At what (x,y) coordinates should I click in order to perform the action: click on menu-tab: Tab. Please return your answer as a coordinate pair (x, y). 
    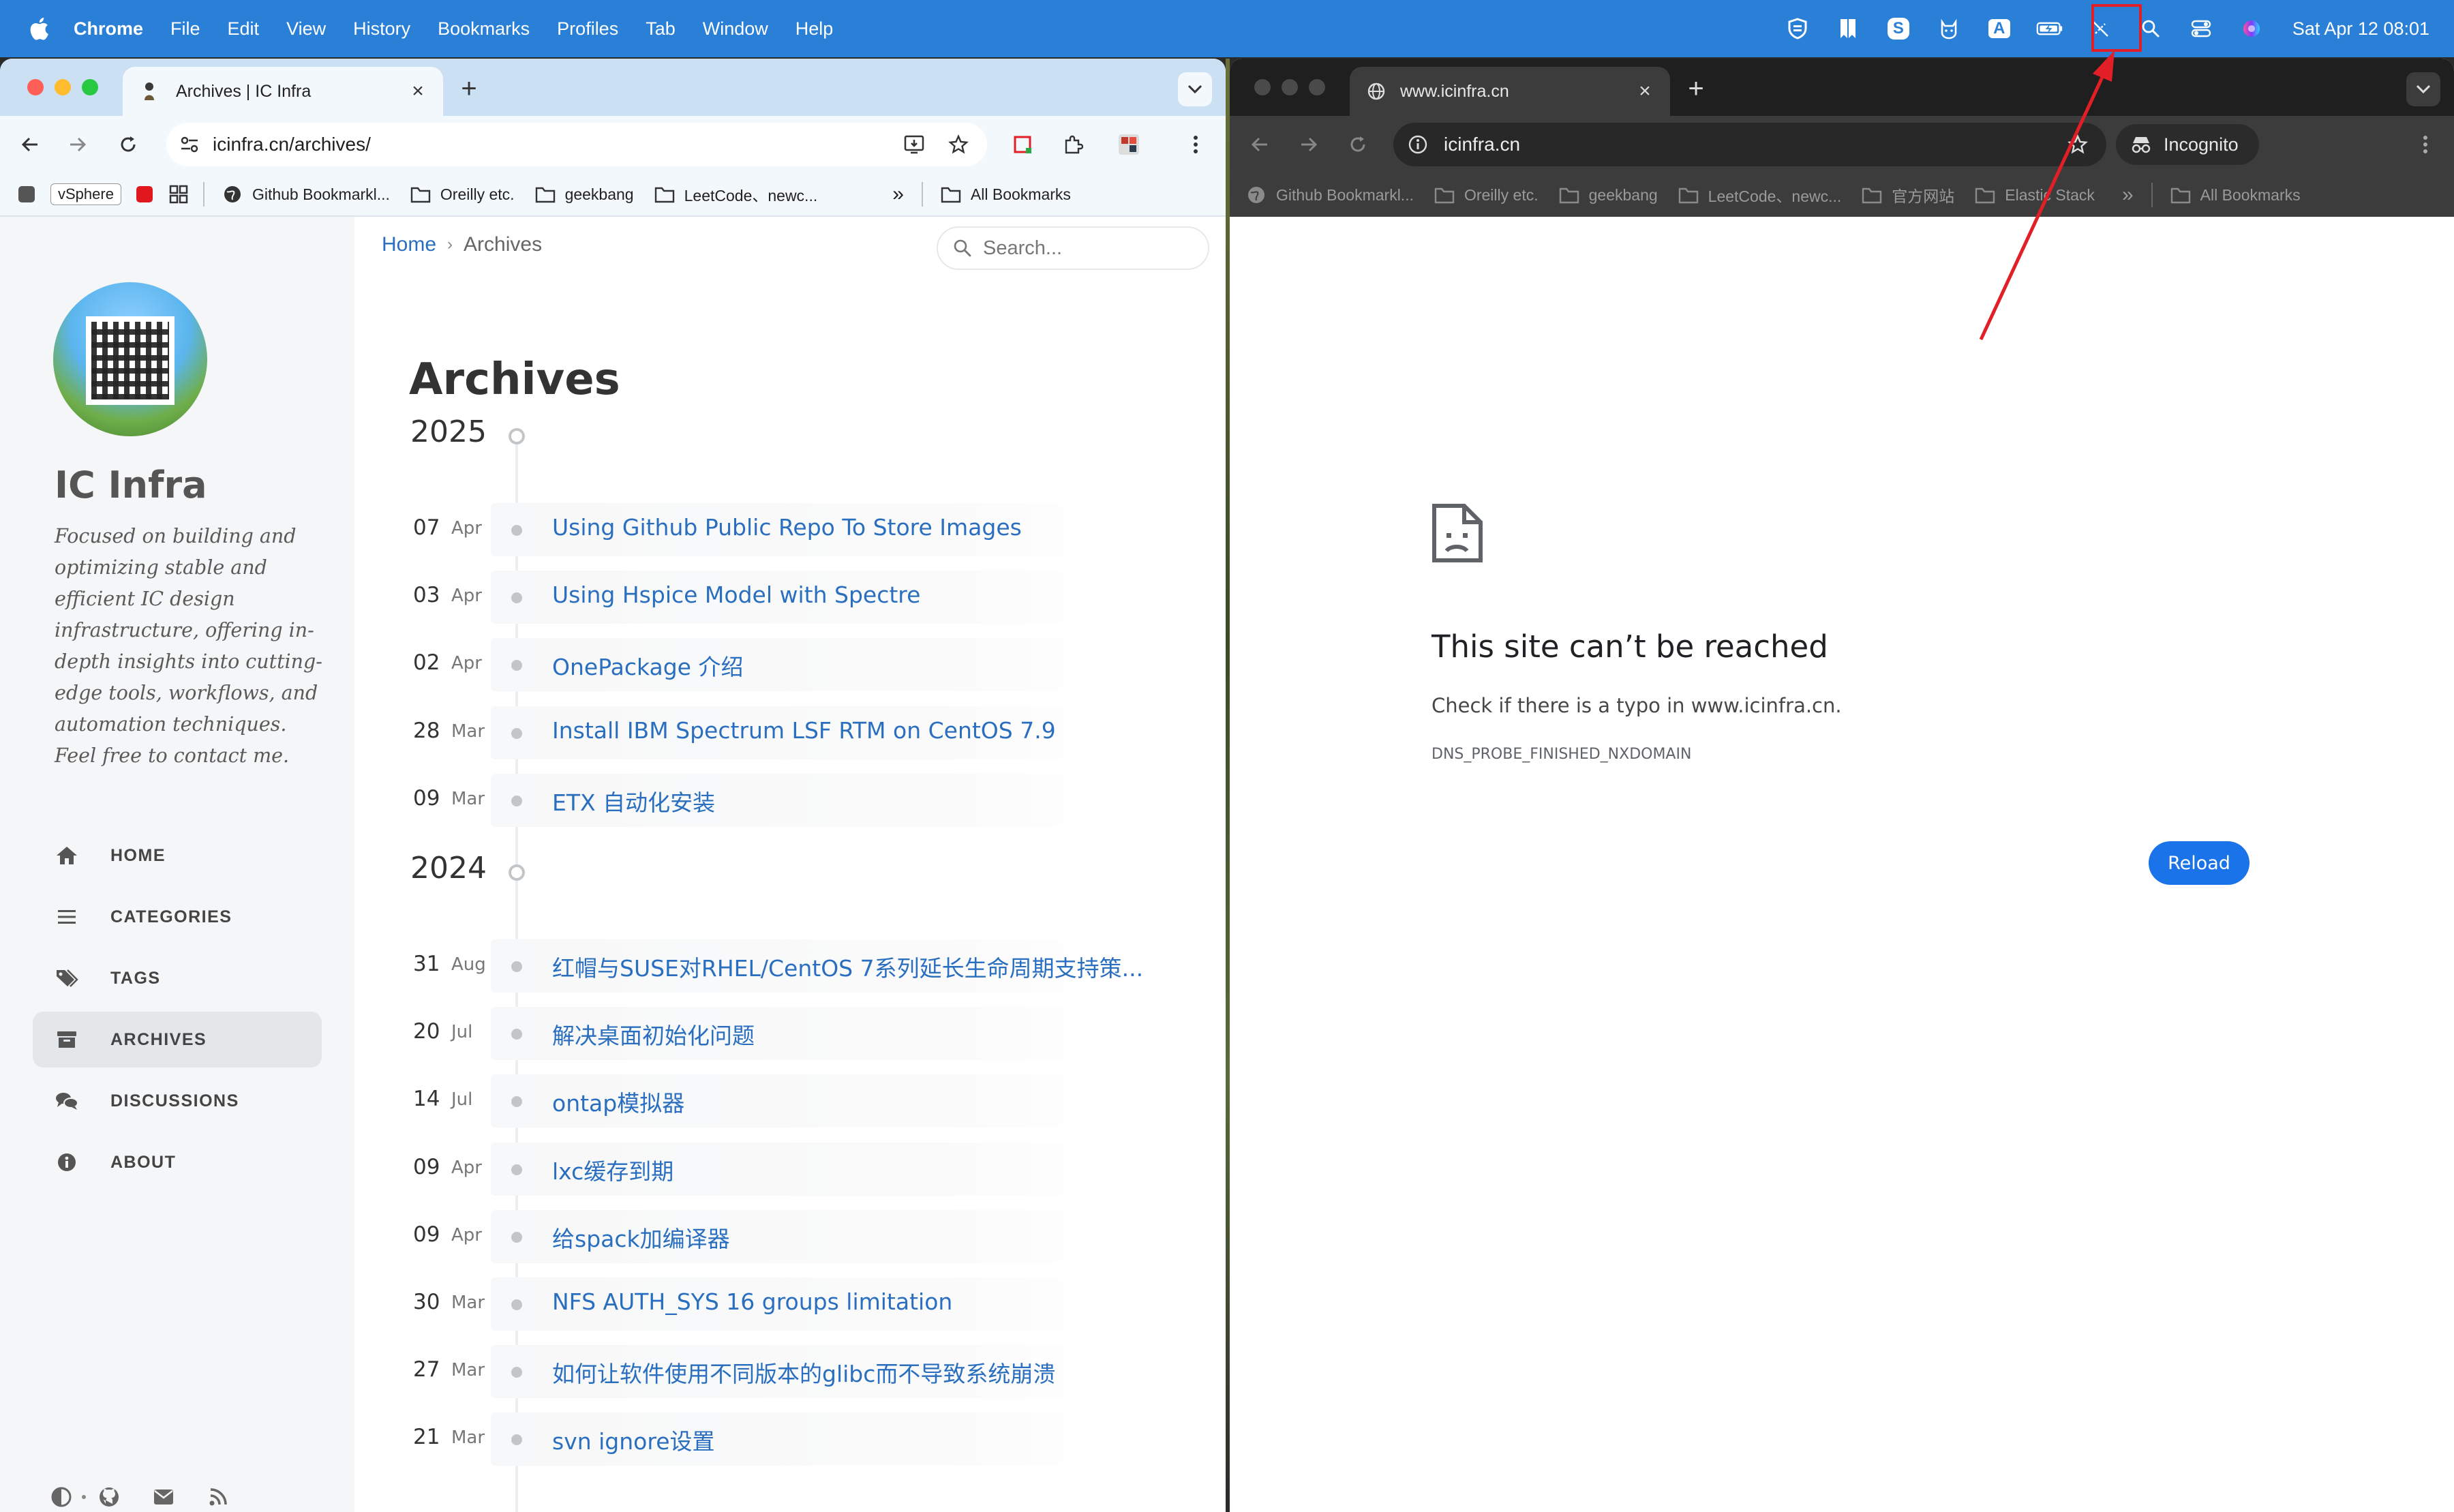
    Looking at the image, I should click on (661, 29).